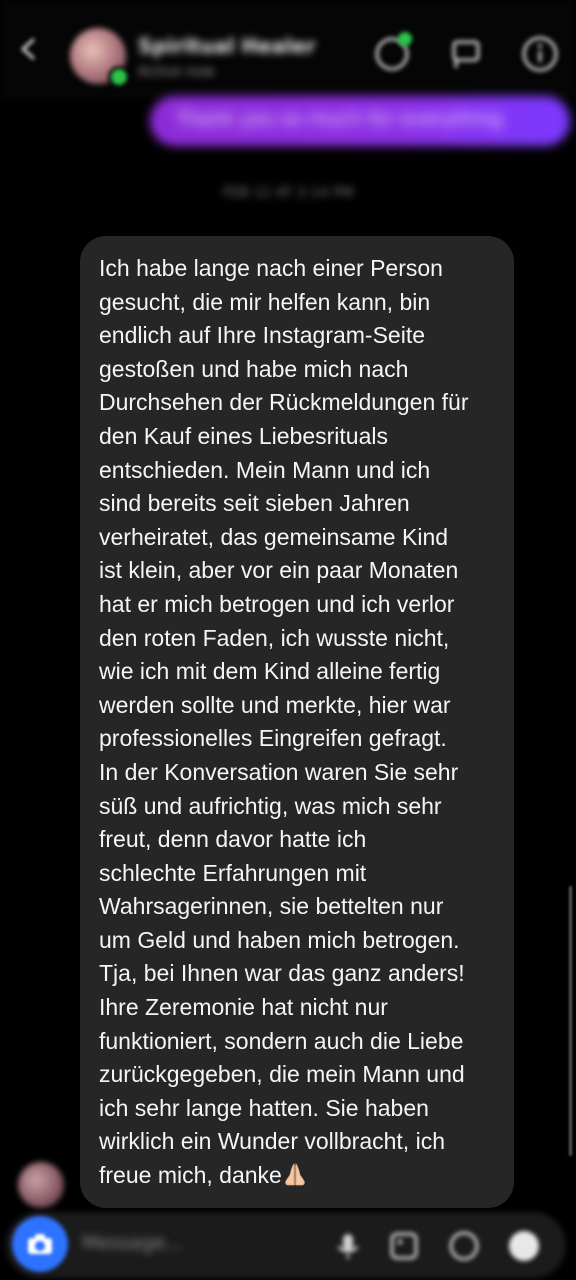 The height and width of the screenshot is (1280, 576). I want to click on back-arrow-icon, so click(29, 49).